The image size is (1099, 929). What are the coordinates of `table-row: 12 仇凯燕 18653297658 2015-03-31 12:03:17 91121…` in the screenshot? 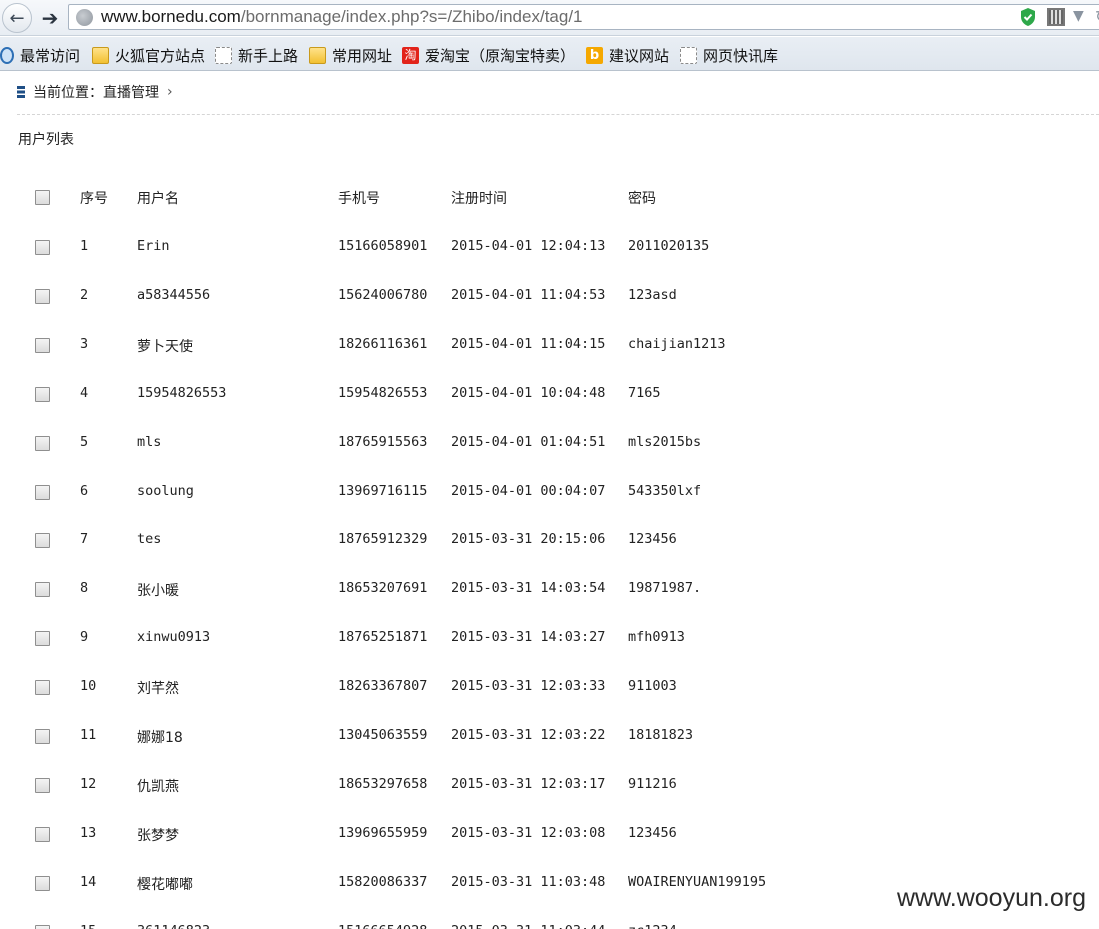 It's located at (549, 785).